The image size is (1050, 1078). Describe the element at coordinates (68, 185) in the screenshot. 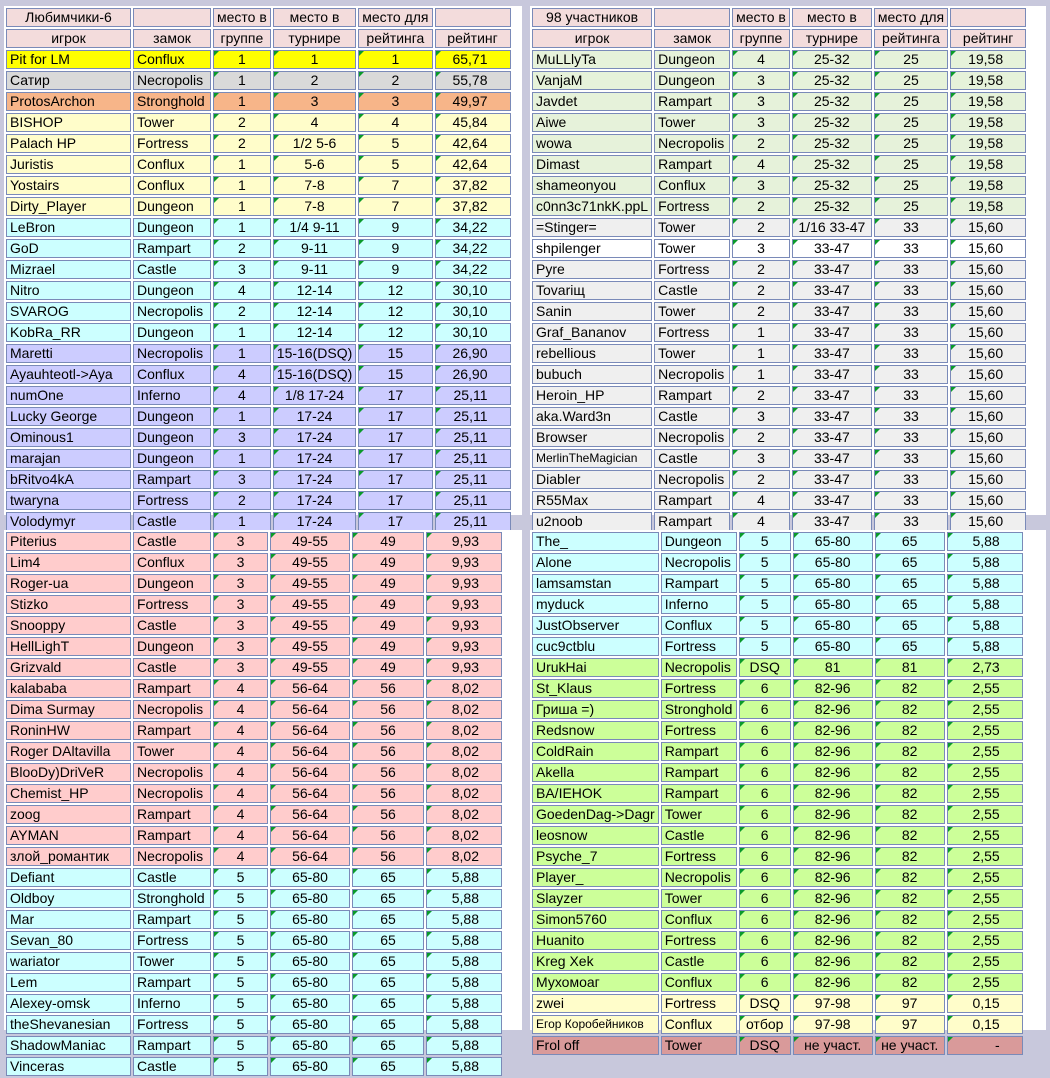

I see `player-cell: Yostairs` at that location.